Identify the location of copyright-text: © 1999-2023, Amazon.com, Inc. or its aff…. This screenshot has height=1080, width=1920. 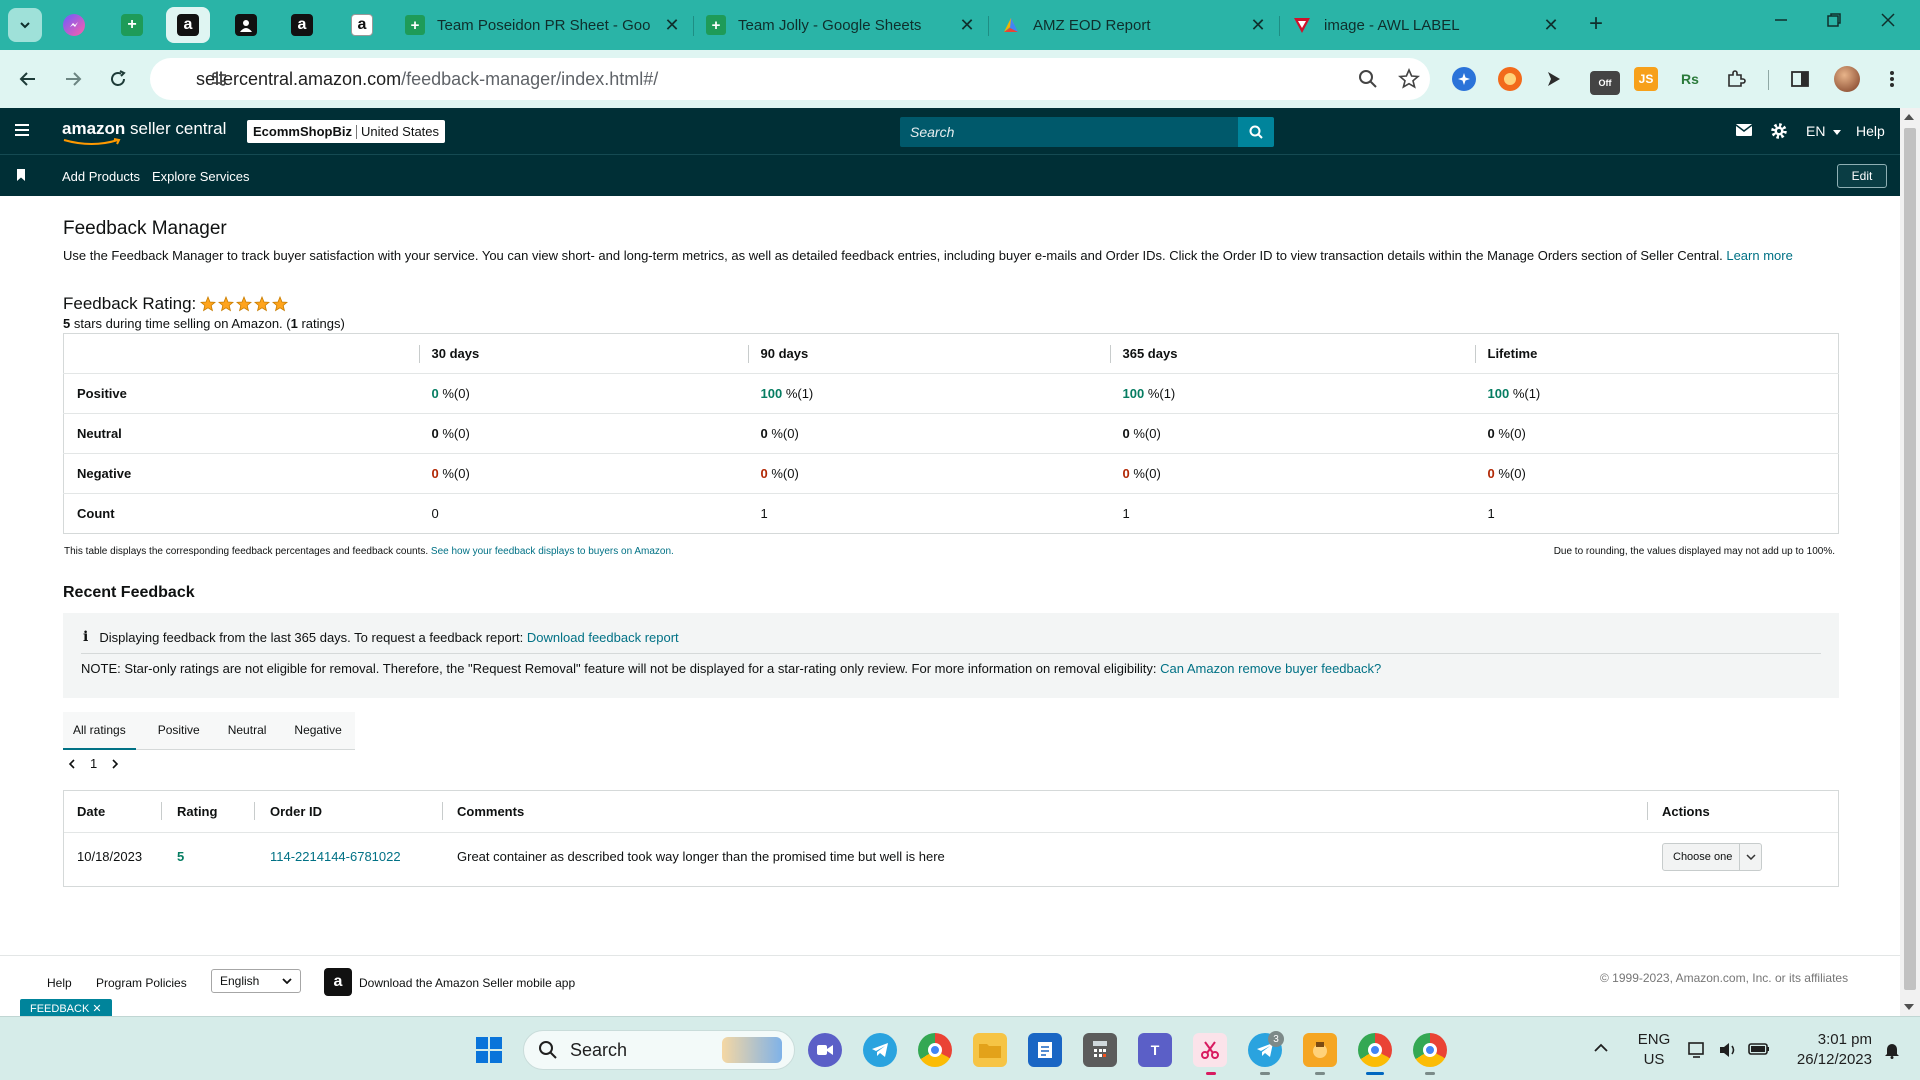
(1724, 978).